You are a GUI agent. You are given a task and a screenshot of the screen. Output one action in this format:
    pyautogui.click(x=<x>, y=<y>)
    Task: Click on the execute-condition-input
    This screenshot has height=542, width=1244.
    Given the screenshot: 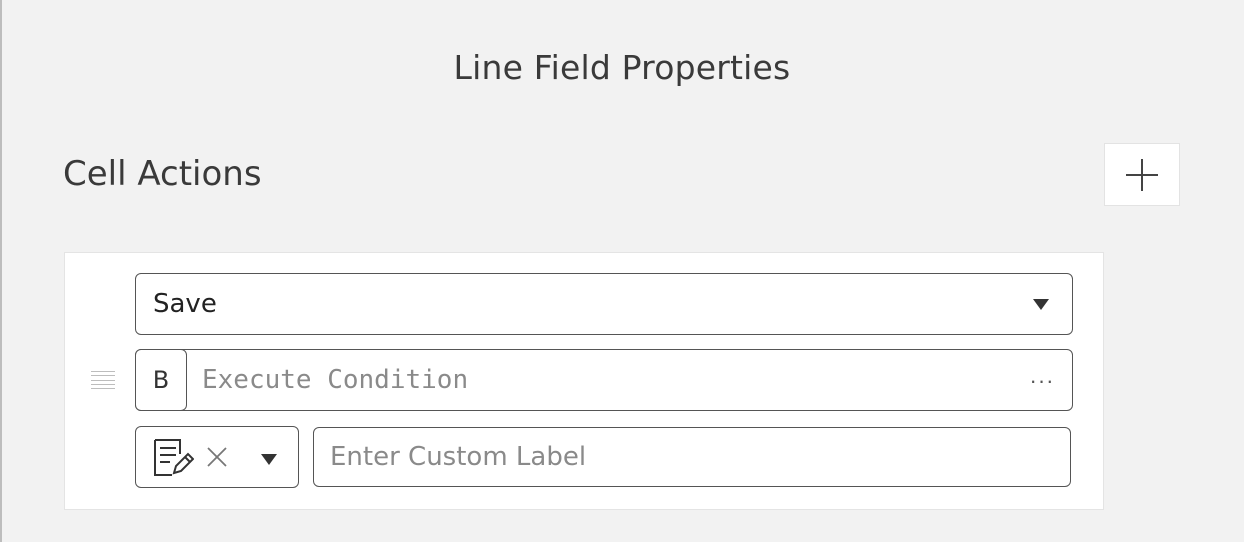 What is the action you would take?
    pyautogui.click(x=602, y=380)
    